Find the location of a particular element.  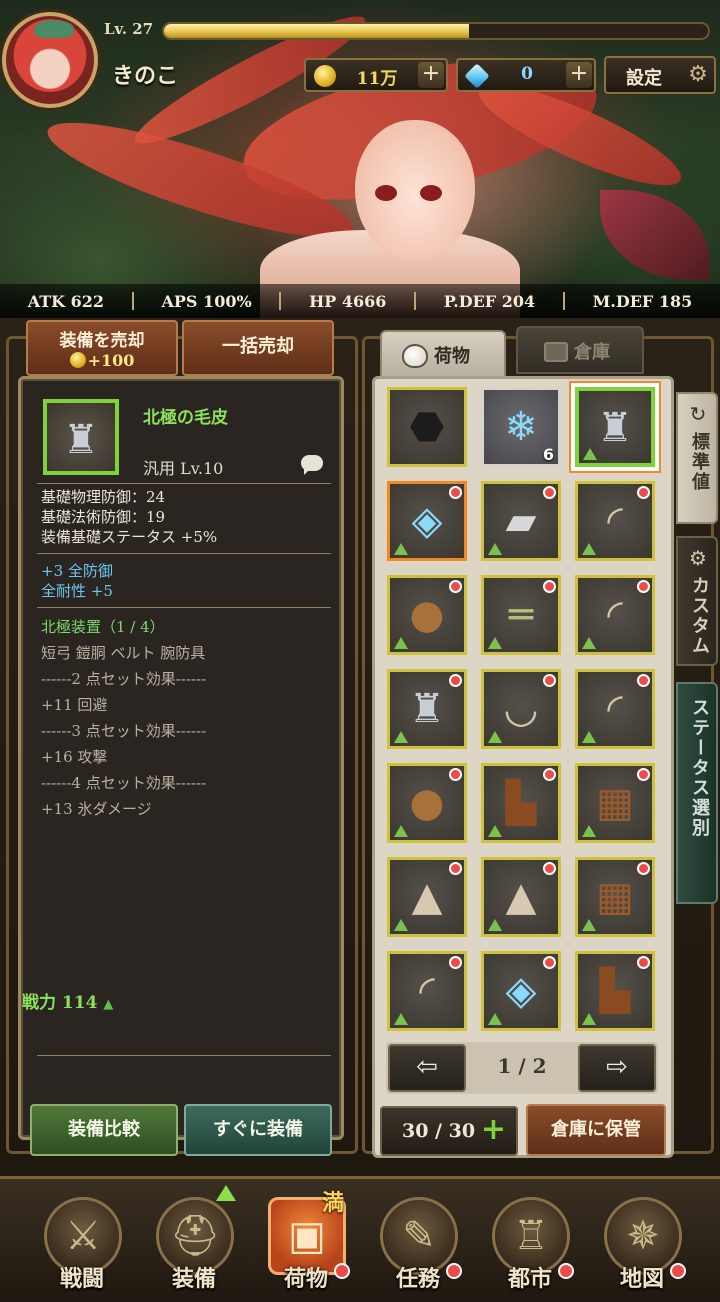

store-in-warehouse-button: 倉庫に保管 is located at coordinates (596, 1130).